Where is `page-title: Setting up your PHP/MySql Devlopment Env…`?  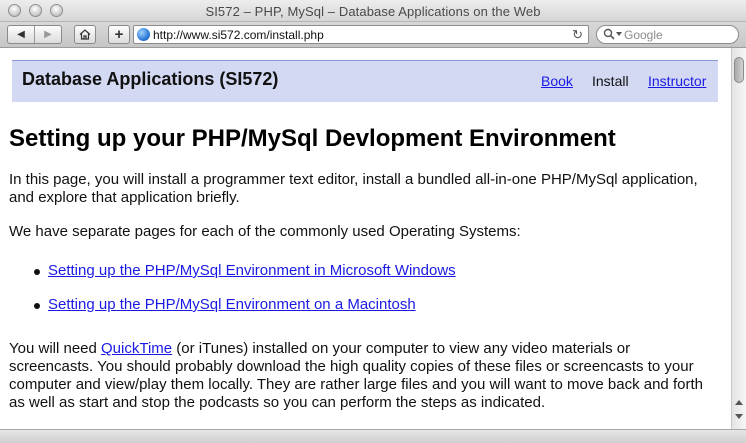
page-title: Setting up your PHP/MySql Devlopment Env… is located at coordinates (312, 138).